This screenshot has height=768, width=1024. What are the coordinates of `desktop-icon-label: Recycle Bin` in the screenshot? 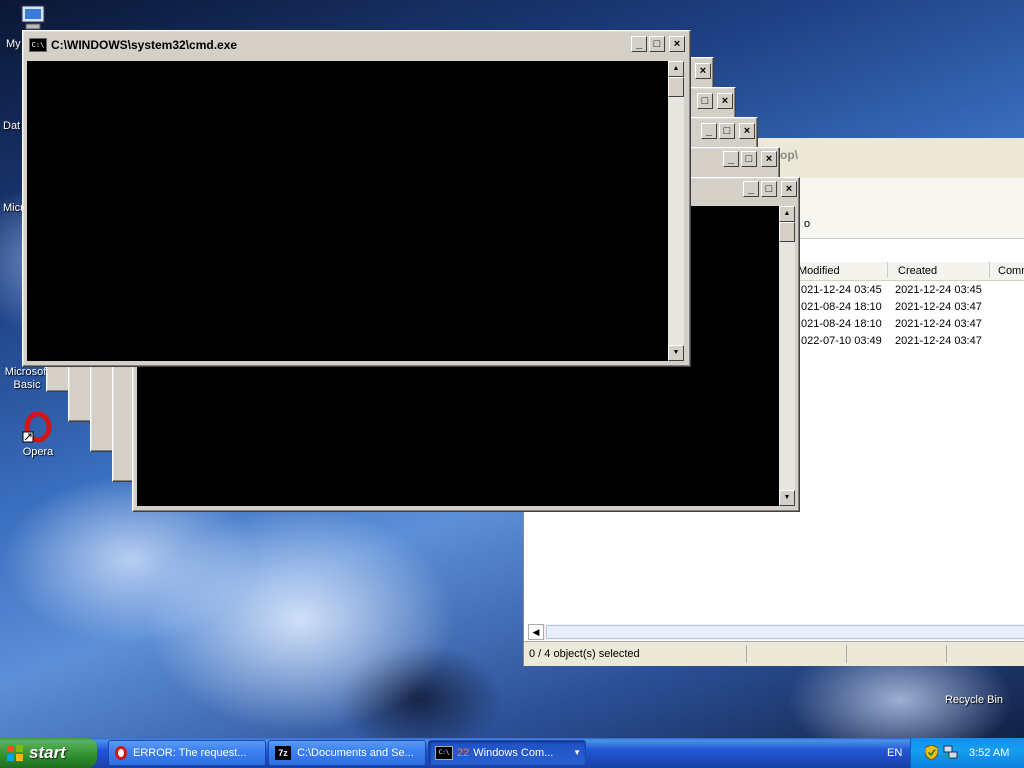 It's located at (974, 700).